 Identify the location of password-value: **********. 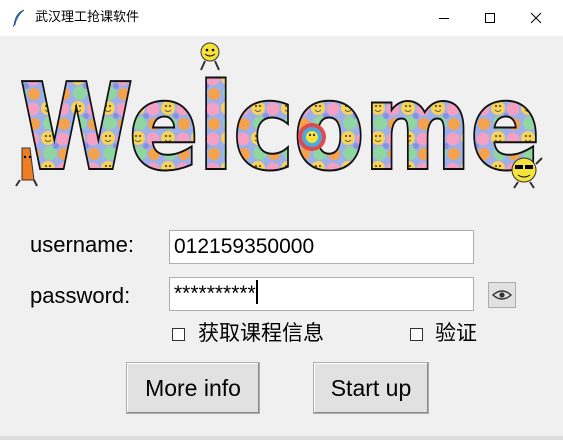
(215, 293).